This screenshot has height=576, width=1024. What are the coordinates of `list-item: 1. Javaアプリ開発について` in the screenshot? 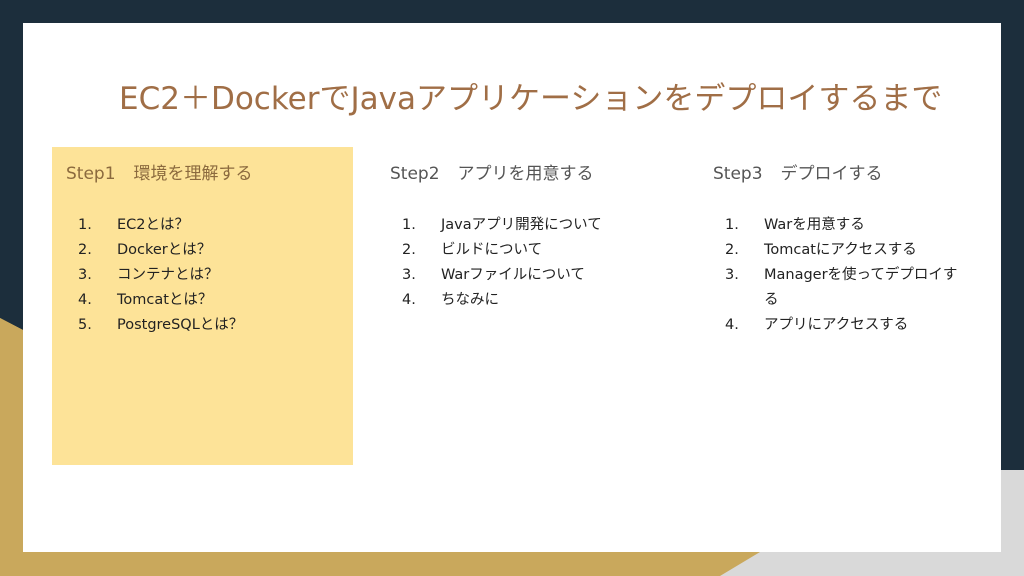 It's located at (489, 225).